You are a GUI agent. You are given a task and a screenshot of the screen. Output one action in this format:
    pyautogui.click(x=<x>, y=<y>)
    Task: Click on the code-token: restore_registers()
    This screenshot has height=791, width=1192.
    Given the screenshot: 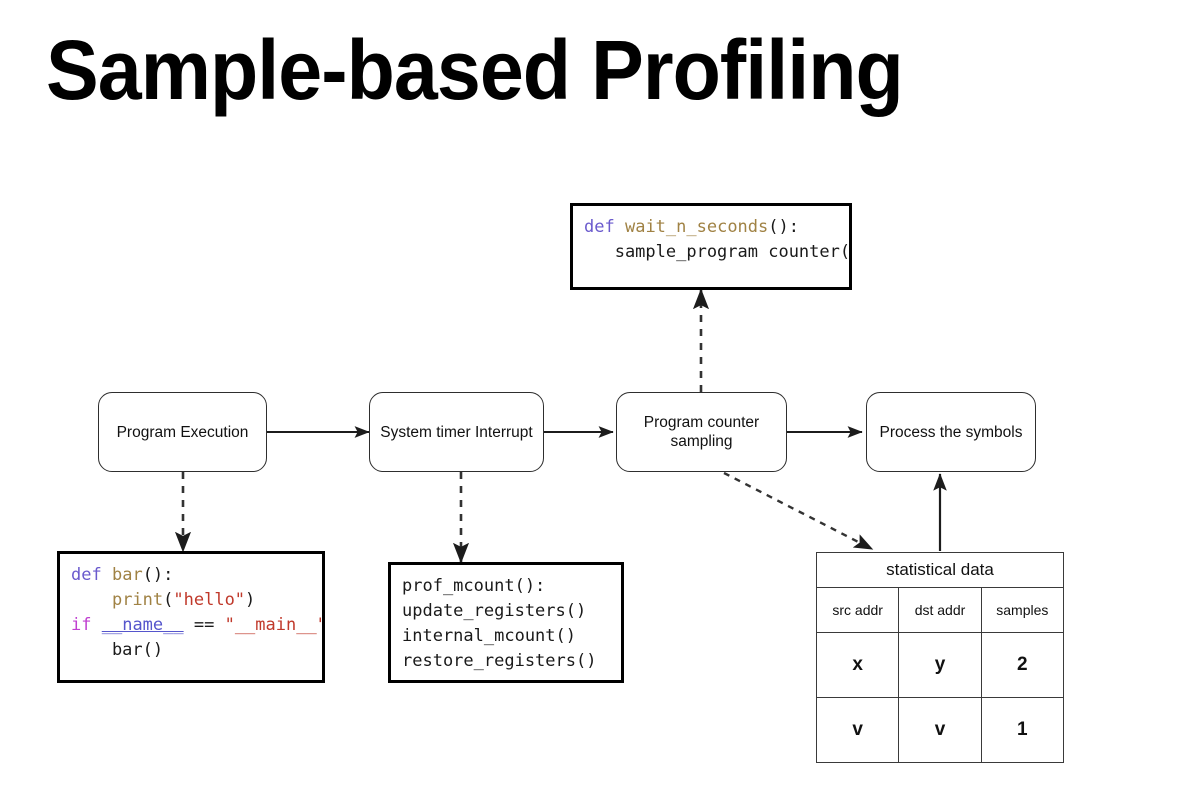 What is the action you would take?
    pyautogui.click(x=499, y=661)
    